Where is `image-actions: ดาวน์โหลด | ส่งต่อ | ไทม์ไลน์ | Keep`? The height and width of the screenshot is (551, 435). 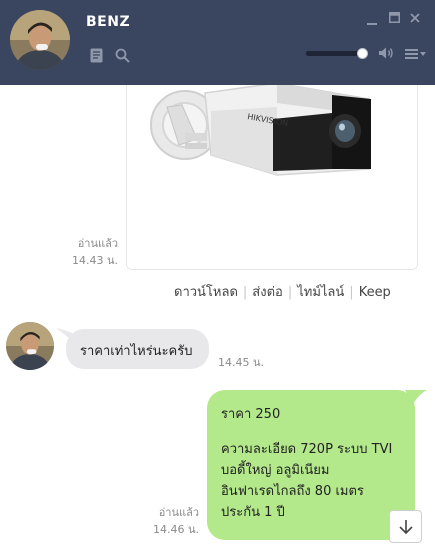
image-actions: ดาวน์โหลด | ส่งต่อ | ไทม์ไลน์ | Keep is located at coordinates (282, 290).